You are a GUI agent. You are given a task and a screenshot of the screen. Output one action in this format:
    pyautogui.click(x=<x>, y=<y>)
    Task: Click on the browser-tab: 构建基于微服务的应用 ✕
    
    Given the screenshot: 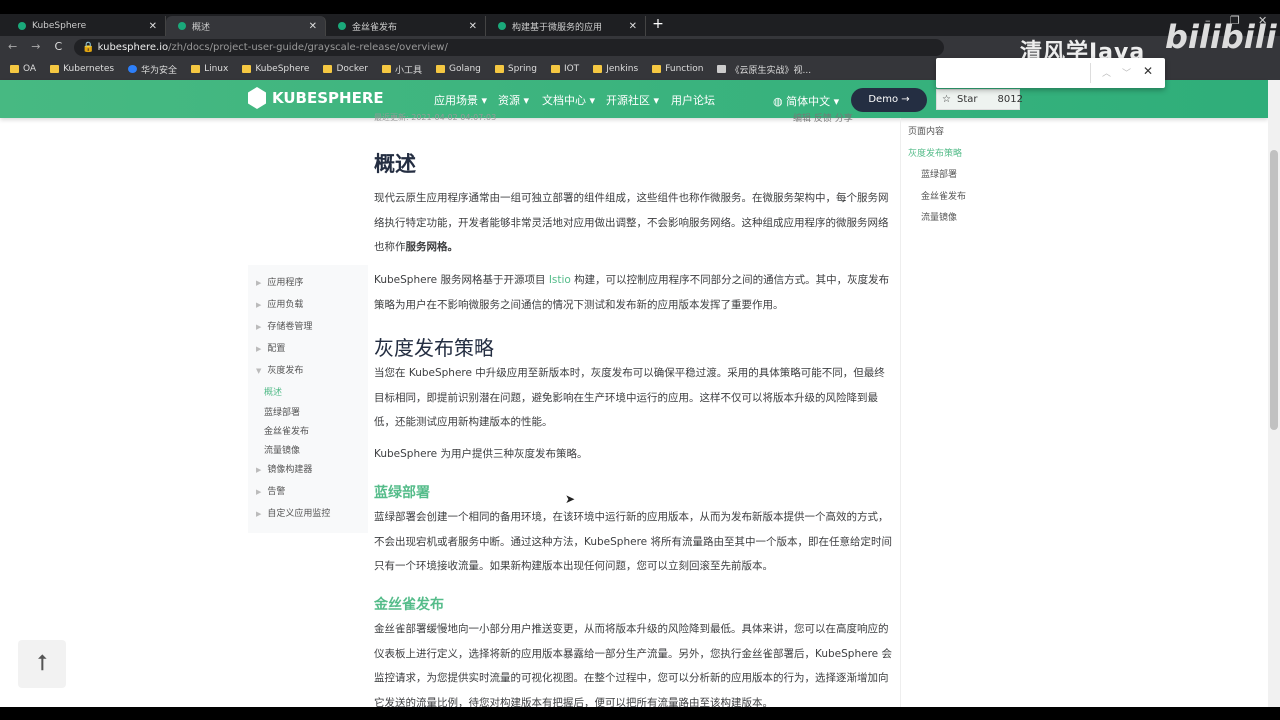 What is the action you would take?
    pyautogui.click(x=566, y=26)
    